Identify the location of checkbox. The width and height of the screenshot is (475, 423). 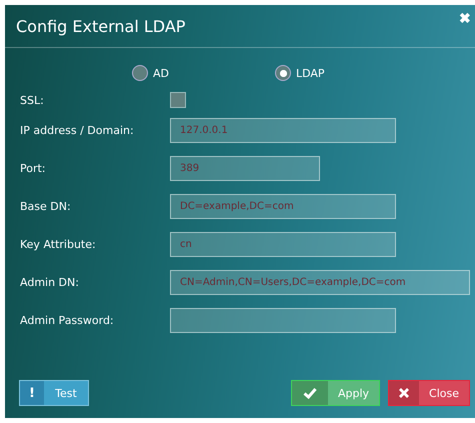
(178, 100).